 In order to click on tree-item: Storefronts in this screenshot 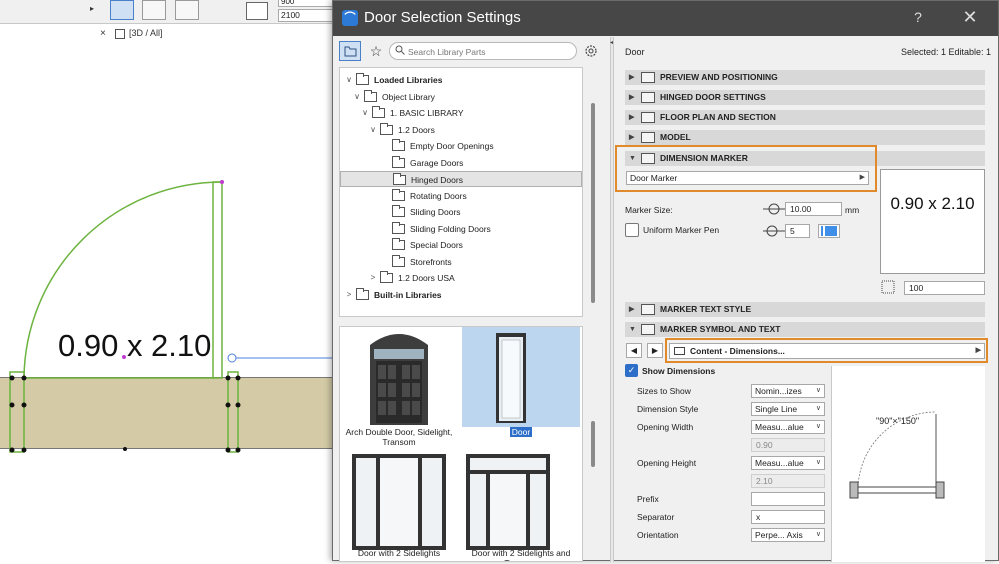, I will do `click(461, 262)`.